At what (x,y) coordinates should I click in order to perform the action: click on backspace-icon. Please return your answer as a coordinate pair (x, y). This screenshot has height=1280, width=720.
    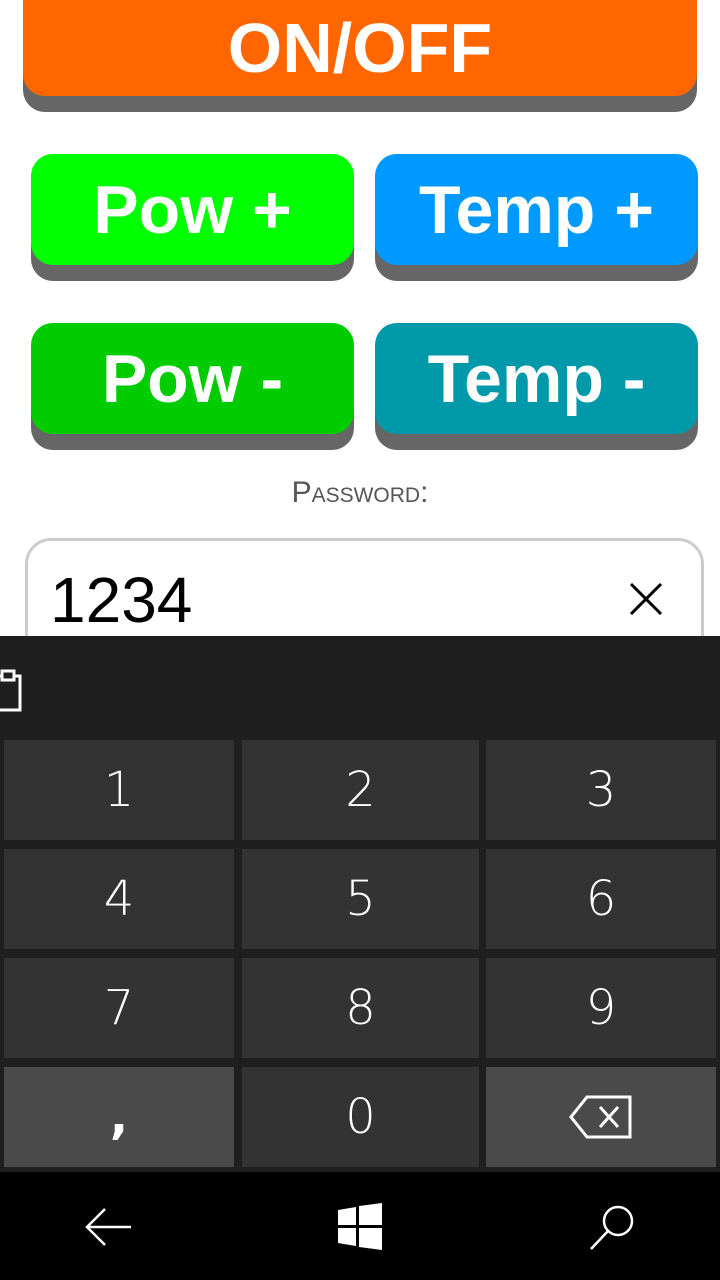
    Looking at the image, I should click on (600, 1117).